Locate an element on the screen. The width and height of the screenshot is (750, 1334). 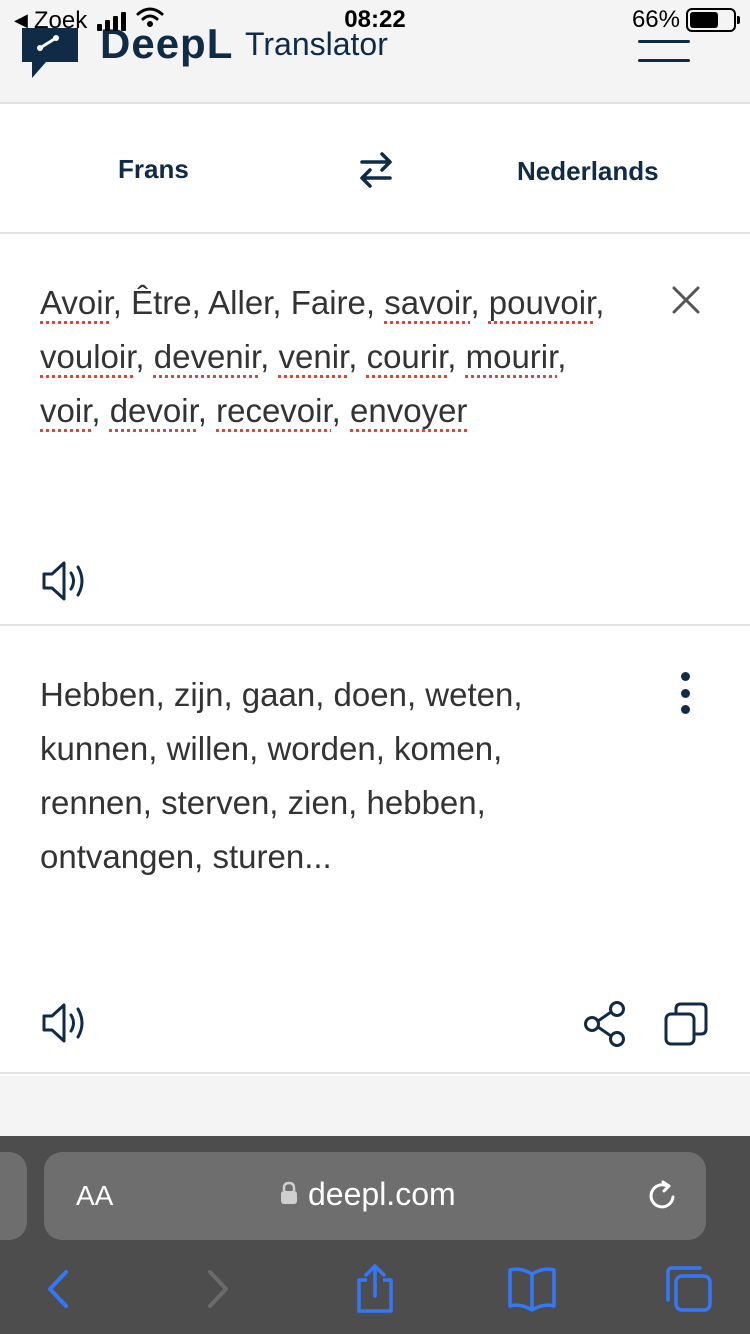
translation-line: Hebben, zijn, gaan, doen, weten, is located at coordinates (281, 694).